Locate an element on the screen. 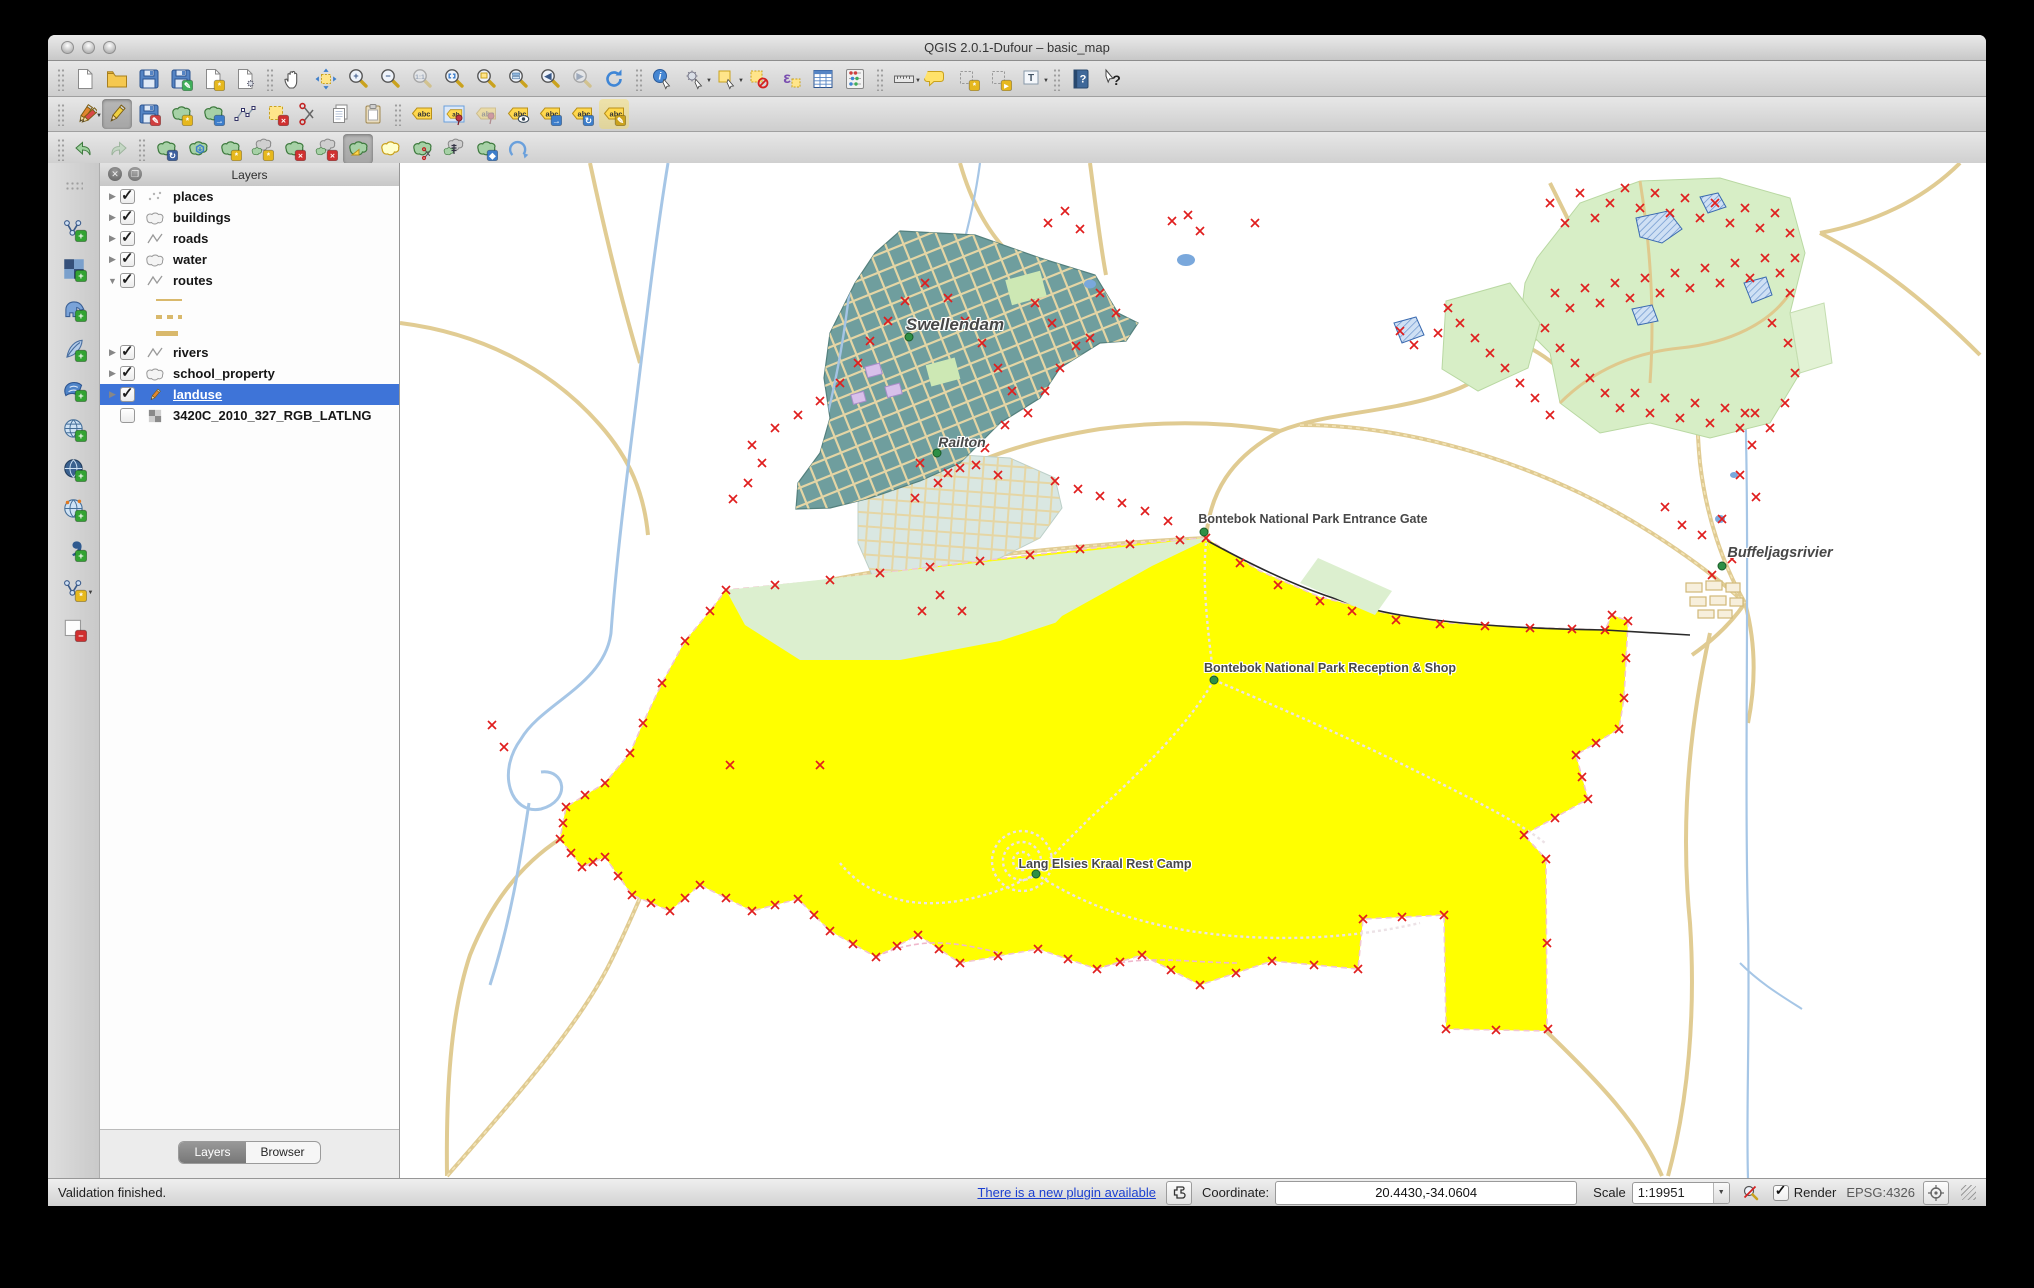  composer-manager-button is located at coordinates (245, 79).